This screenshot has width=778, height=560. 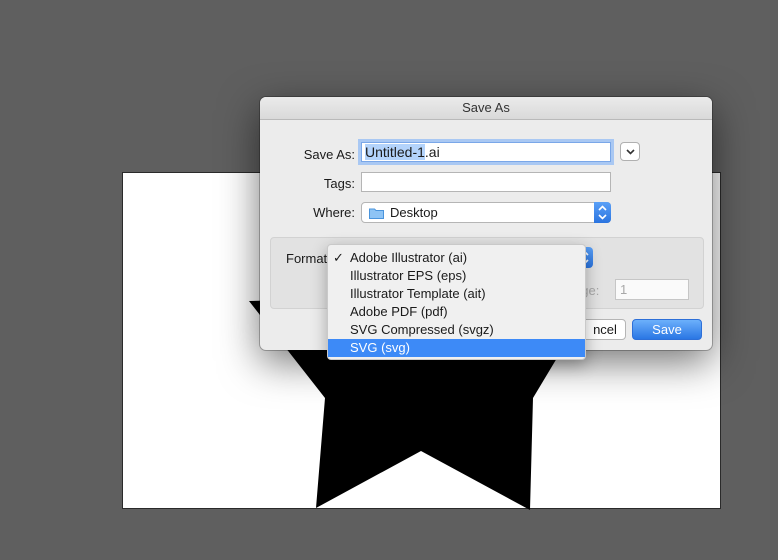 I want to click on tags-field, so click(x=486, y=182).